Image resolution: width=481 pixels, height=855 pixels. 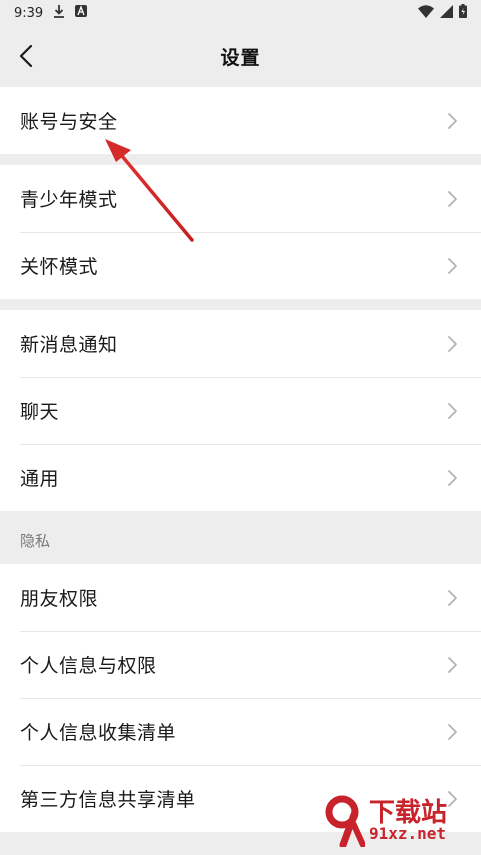 What do you see at coordinates (69, 200) in the screenshot?
I see `settings-item-label: 青少年模式` at bounding box center [69, 200].